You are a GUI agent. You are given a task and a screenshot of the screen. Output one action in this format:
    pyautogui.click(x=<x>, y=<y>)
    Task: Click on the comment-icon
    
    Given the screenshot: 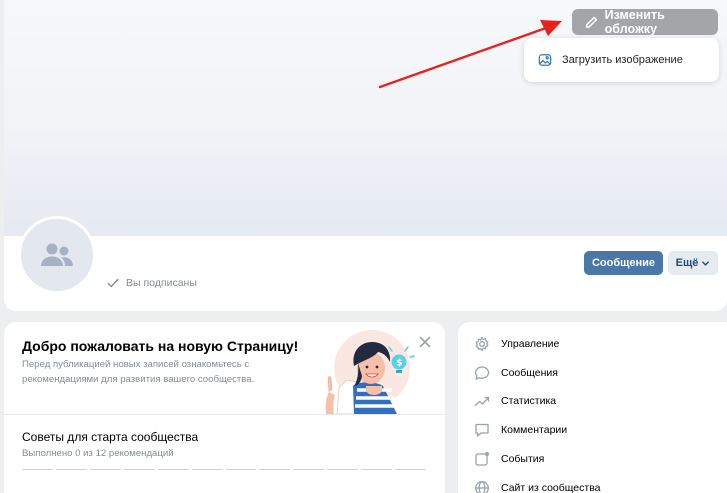 What is the action you would take?
    pyautogui.click(x=482, y=430)
    